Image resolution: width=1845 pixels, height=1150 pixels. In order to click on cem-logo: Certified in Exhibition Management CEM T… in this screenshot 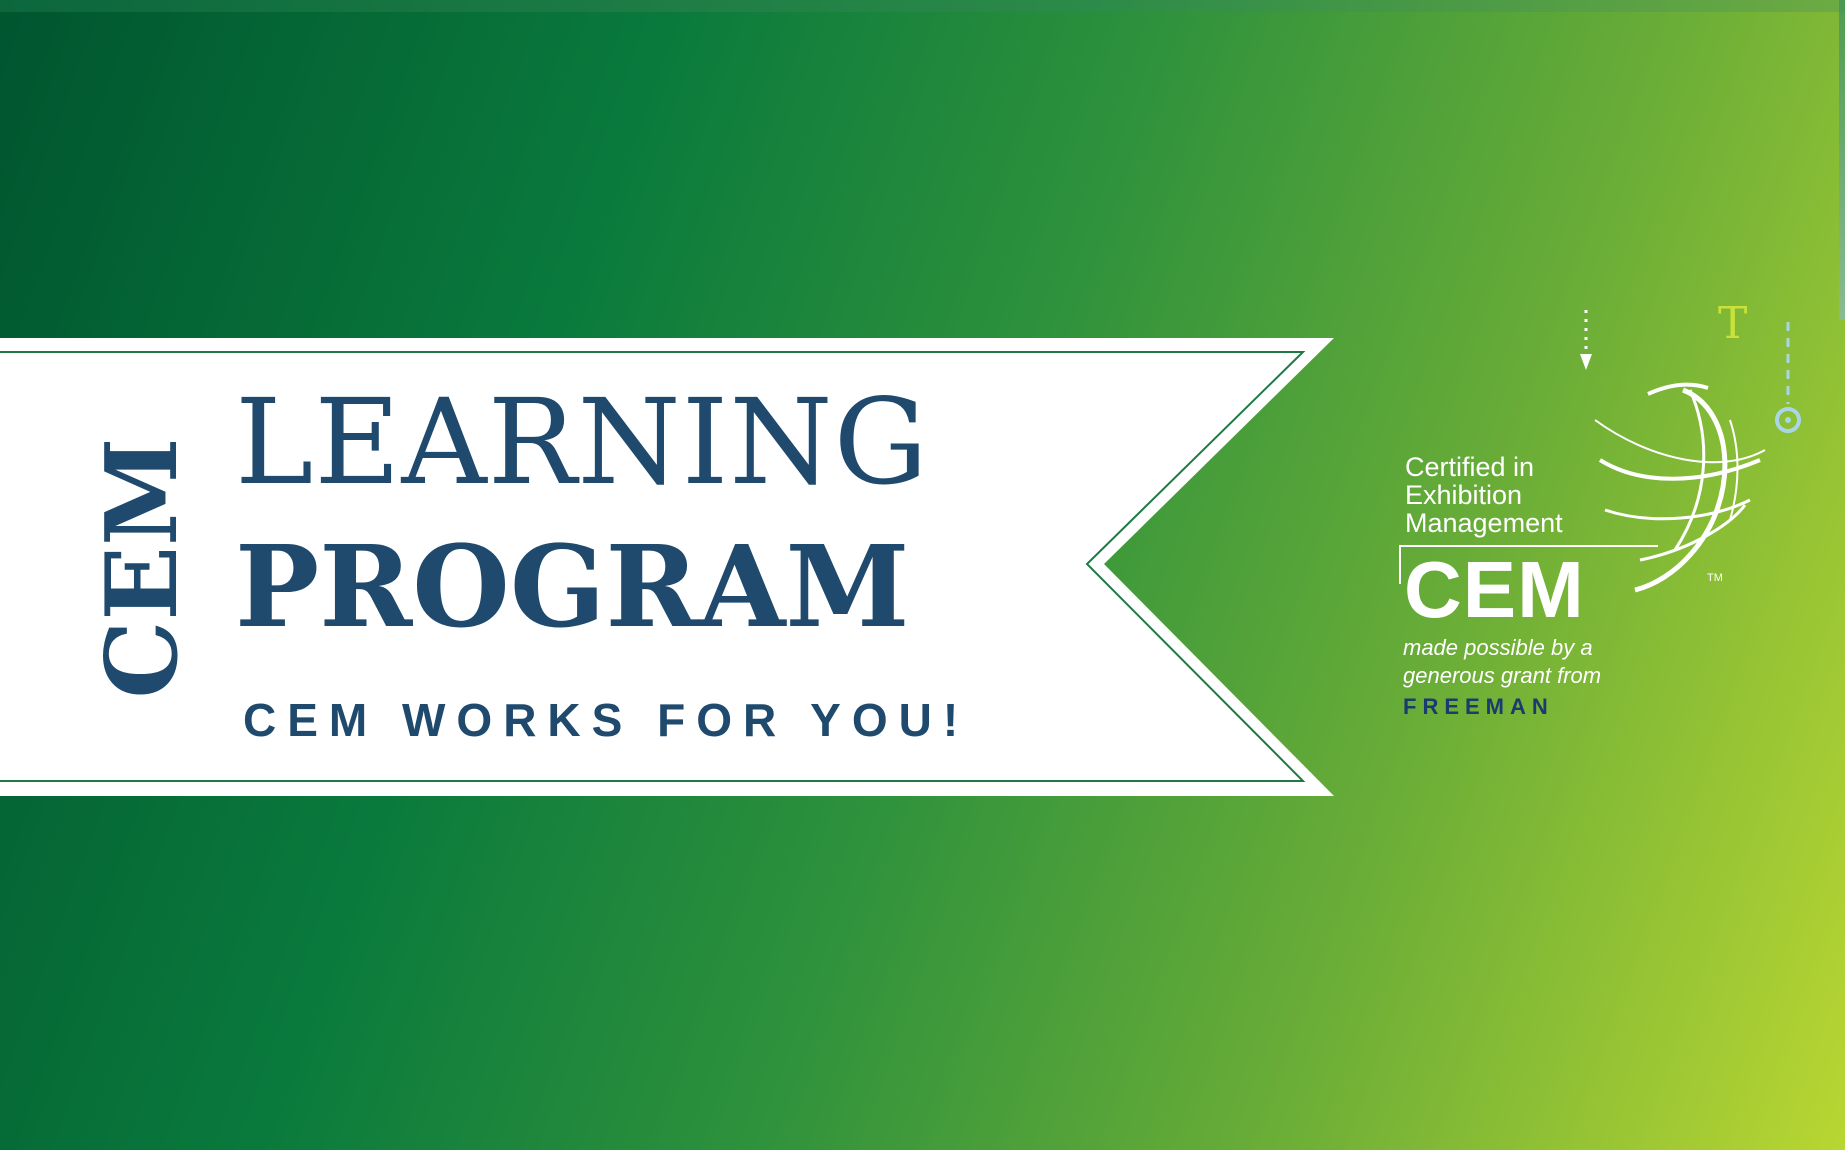, I will do `click(1605, 520)`.